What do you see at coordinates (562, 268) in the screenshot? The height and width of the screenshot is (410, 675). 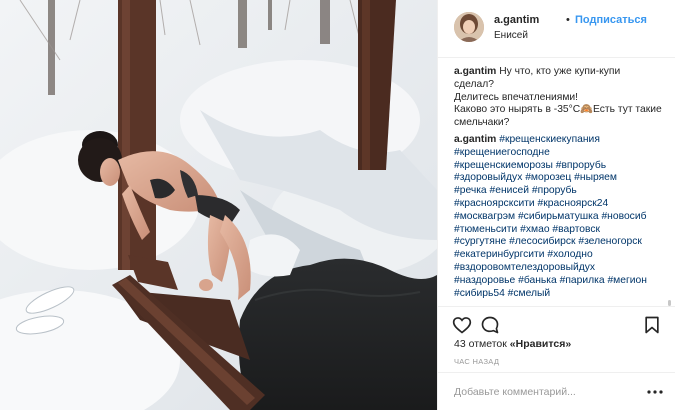 I see `hashtag-line: #вздоровомтелездоровыйдух` at bounding box center [562, 268].